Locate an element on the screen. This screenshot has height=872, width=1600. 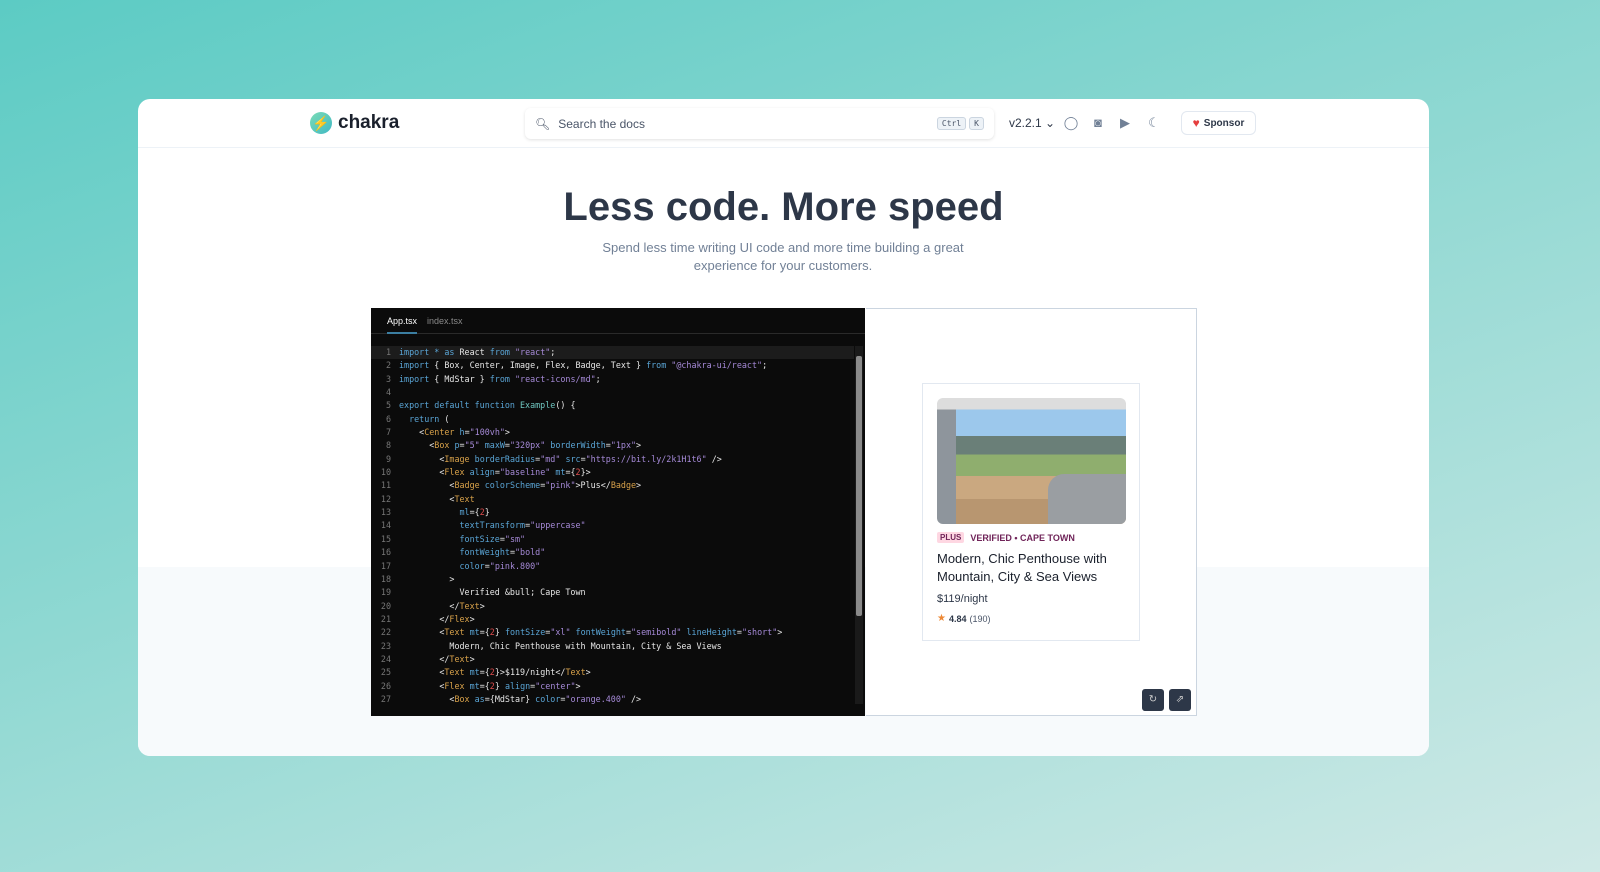
code-token: import is located at coordinates (417, 365).